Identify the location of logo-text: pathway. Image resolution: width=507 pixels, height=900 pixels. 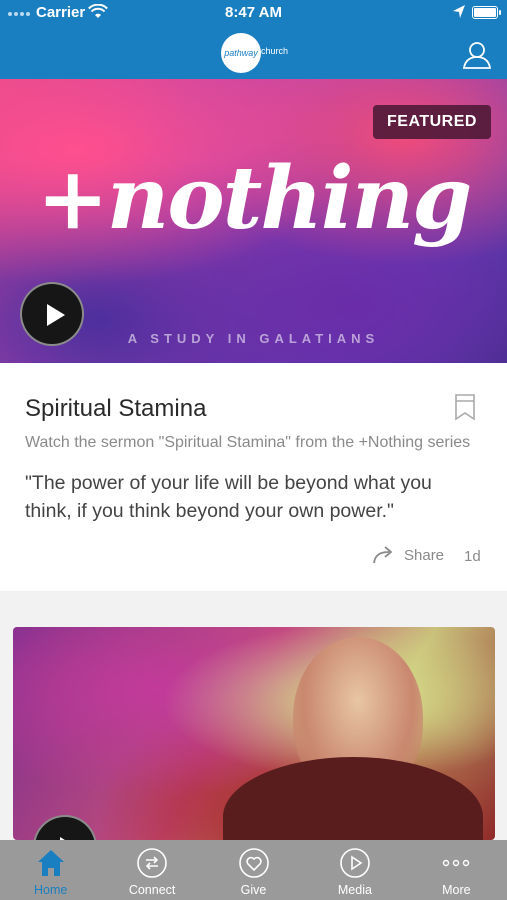
(241, 53).